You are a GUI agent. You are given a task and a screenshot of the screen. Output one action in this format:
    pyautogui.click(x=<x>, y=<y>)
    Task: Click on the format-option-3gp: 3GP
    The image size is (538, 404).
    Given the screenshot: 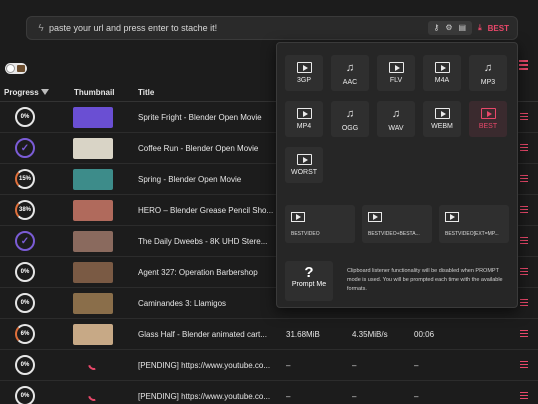 What is the action you would take?
    pyautogui.click(x=304, y=73)
    